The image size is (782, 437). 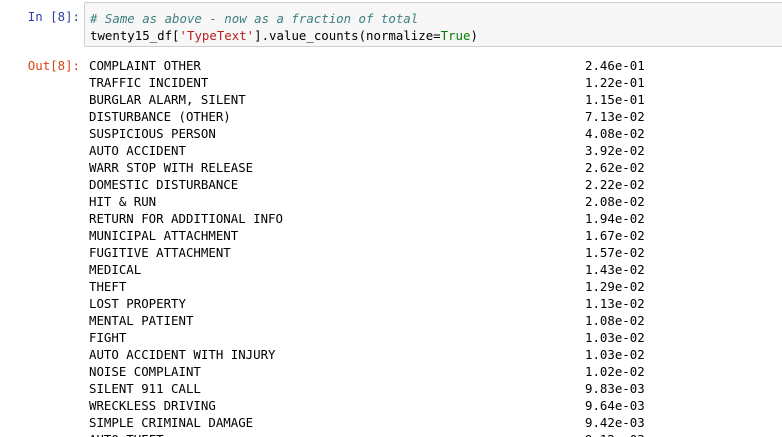 I want to click on output-row: COMPLAINT OTHER 2.46e-01, so click(x=435, y=65).